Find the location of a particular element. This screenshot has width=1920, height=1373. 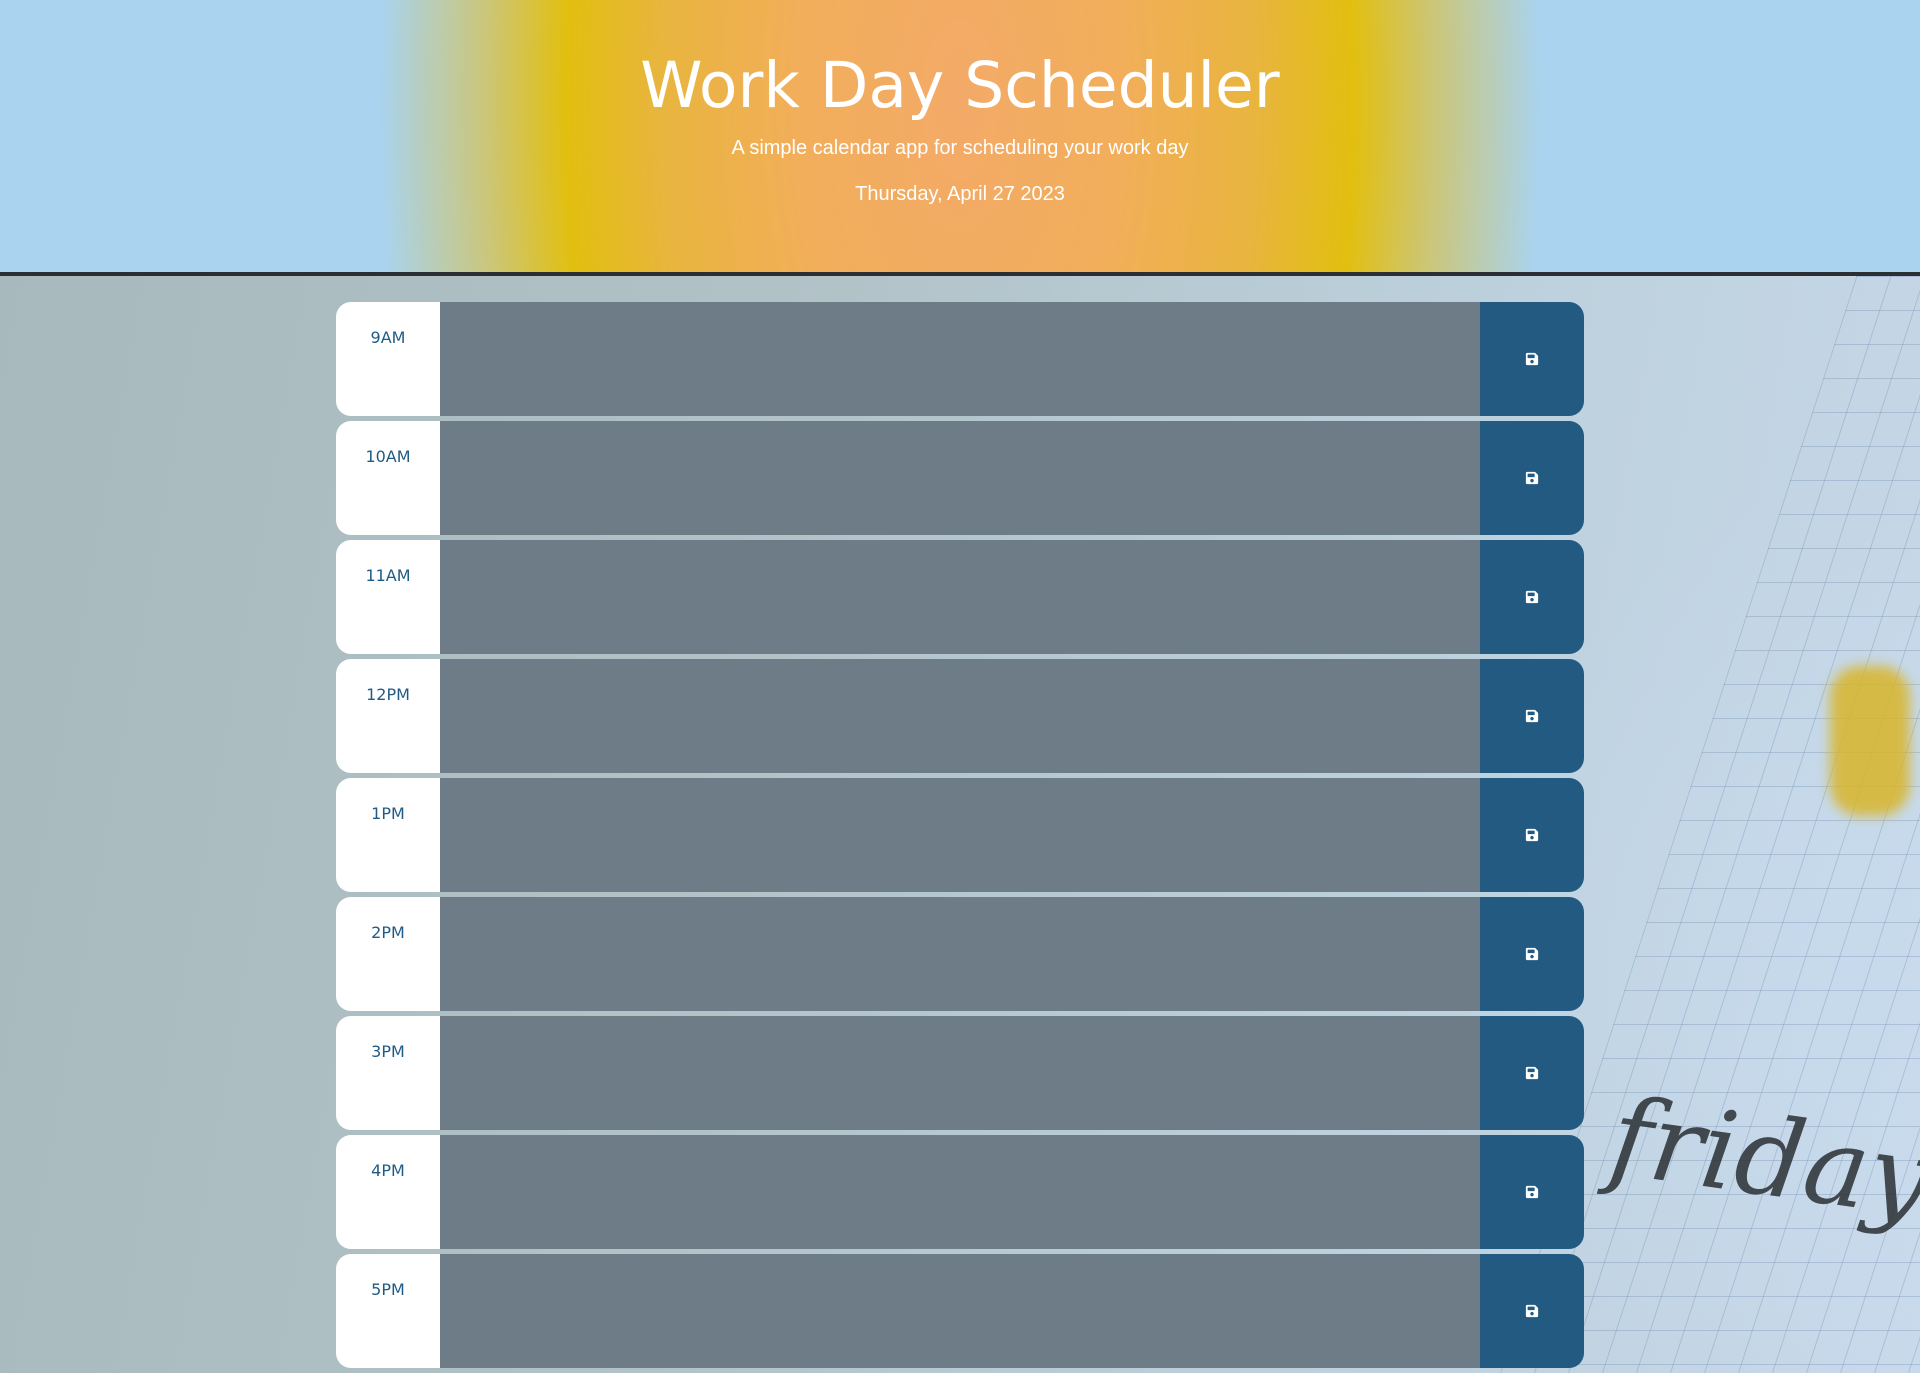

page-title: Work Day Scheduler is located at coordinates (960, 85).